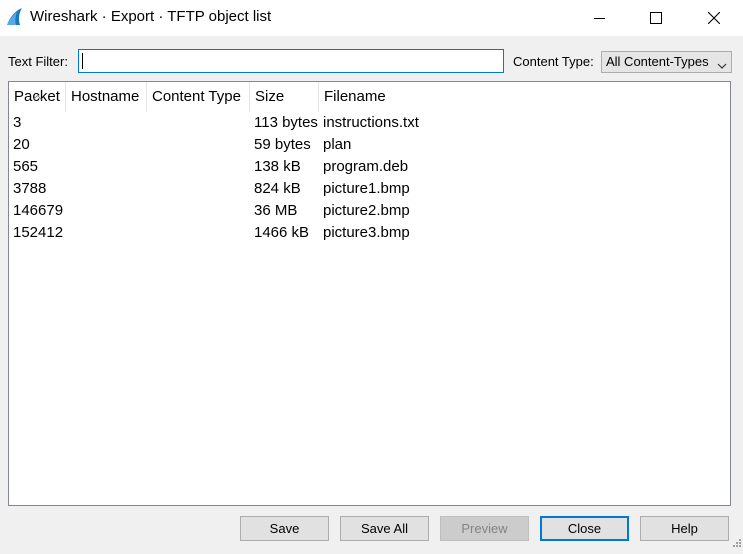 This screenshot has height=554, width=743. Describe the element at coordinates (657, 61) in the screenshot. I see `content-type-value: All Content-Types` at that location.